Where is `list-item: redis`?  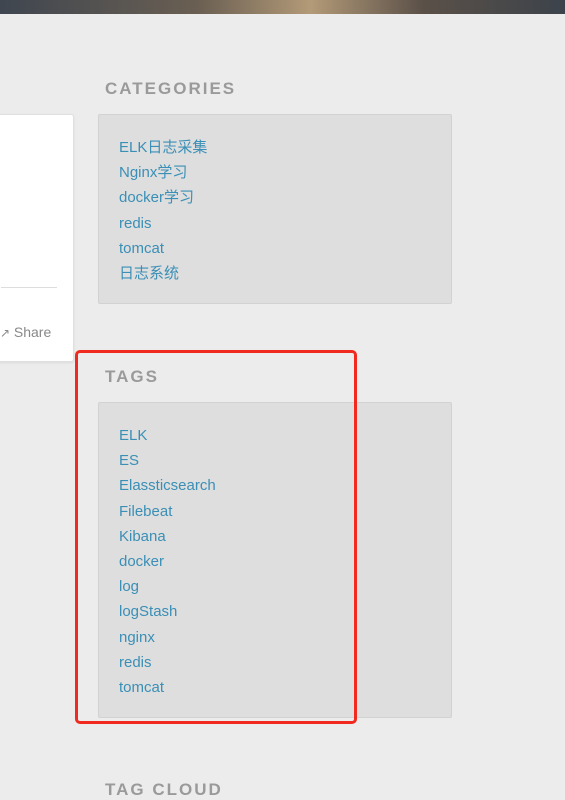 list-item: redis is located at coordinates (285, 223).